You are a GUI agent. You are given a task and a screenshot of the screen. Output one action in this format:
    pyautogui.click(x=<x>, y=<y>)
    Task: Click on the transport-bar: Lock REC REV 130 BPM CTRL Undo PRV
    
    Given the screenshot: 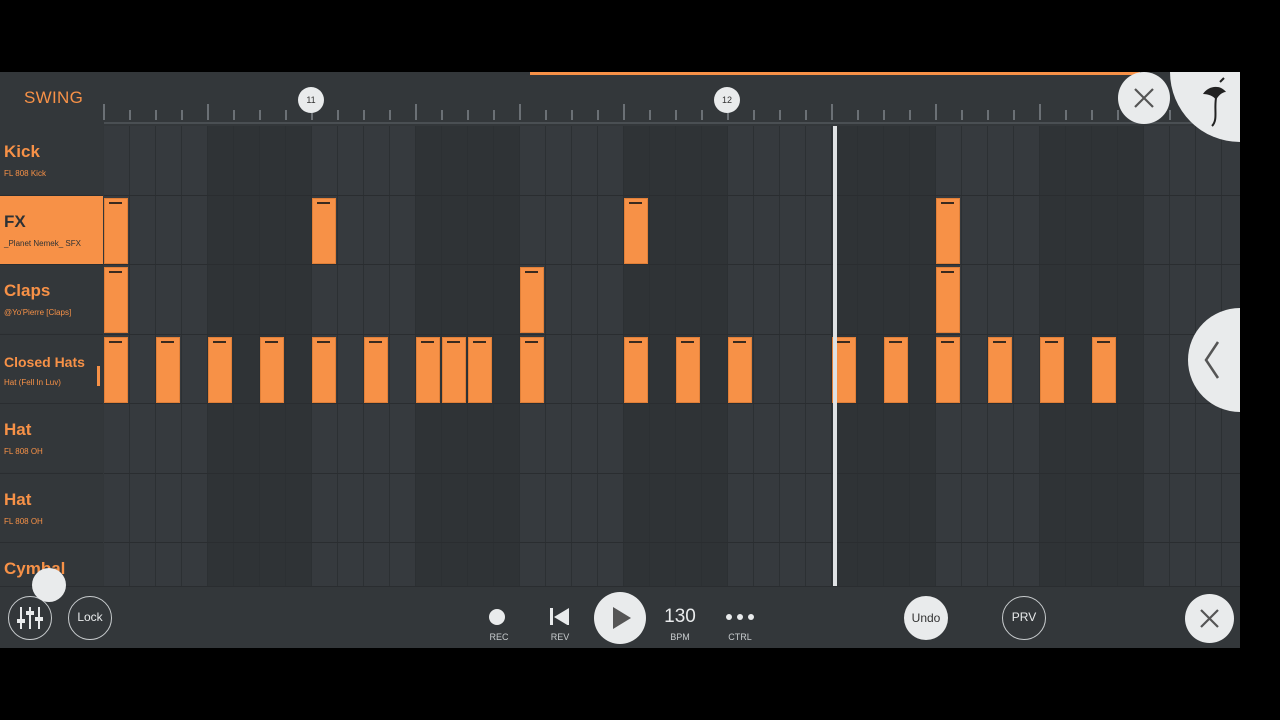 What is the action you would take?
    pyautogui.click(x=620, y=617)
    